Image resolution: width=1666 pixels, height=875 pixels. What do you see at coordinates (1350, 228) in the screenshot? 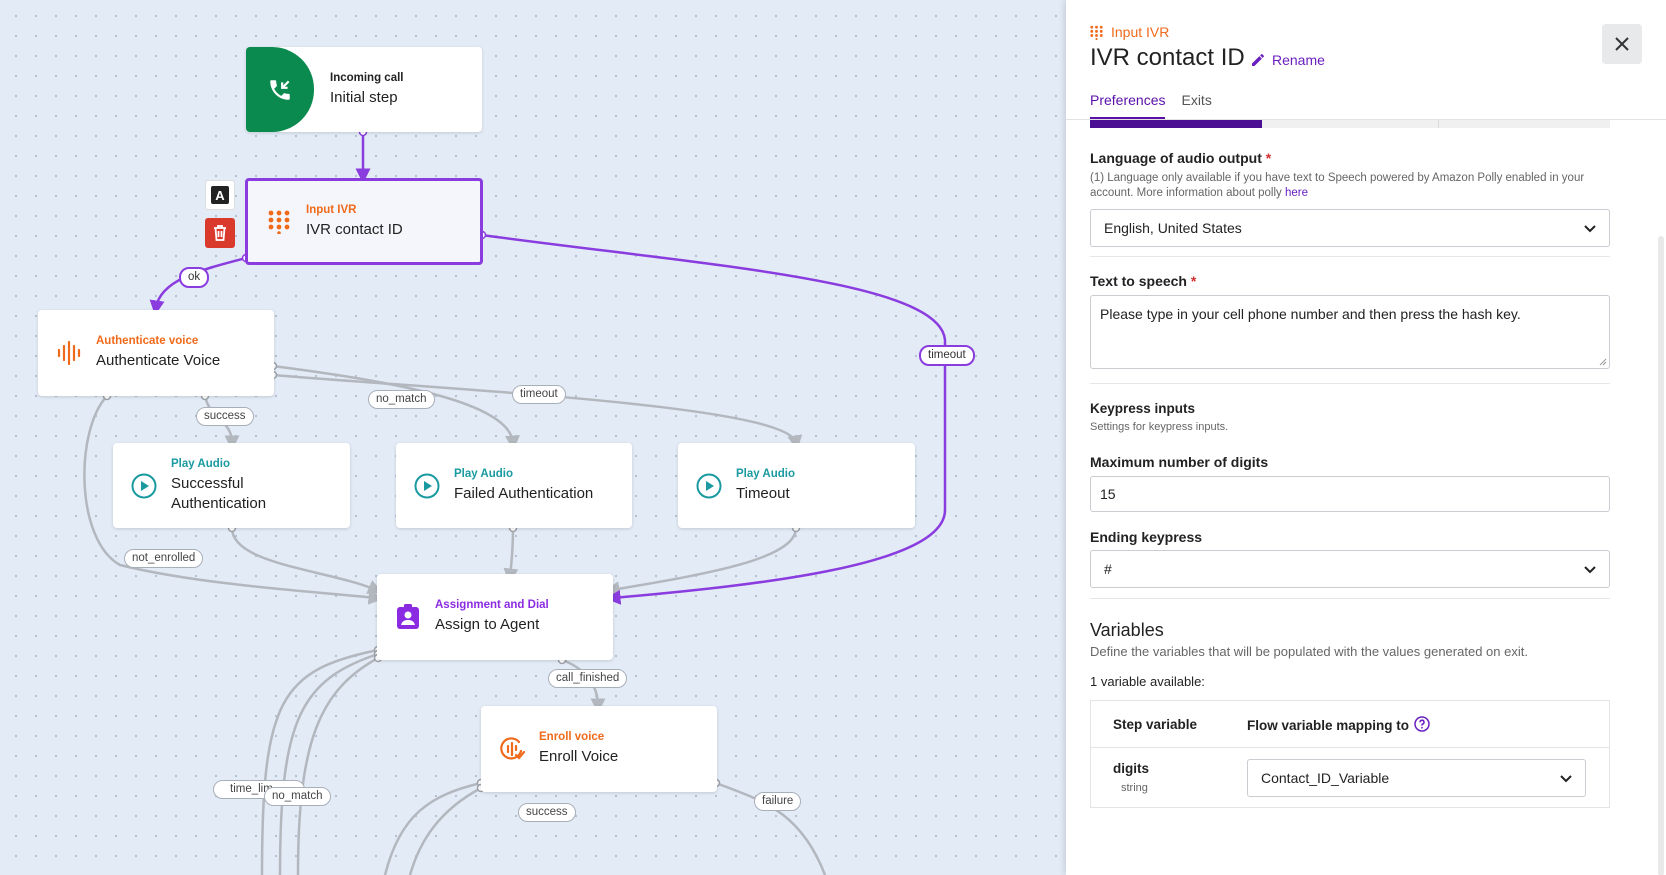
I see `language-select: English, United States` at bounding box center [1350, 228].